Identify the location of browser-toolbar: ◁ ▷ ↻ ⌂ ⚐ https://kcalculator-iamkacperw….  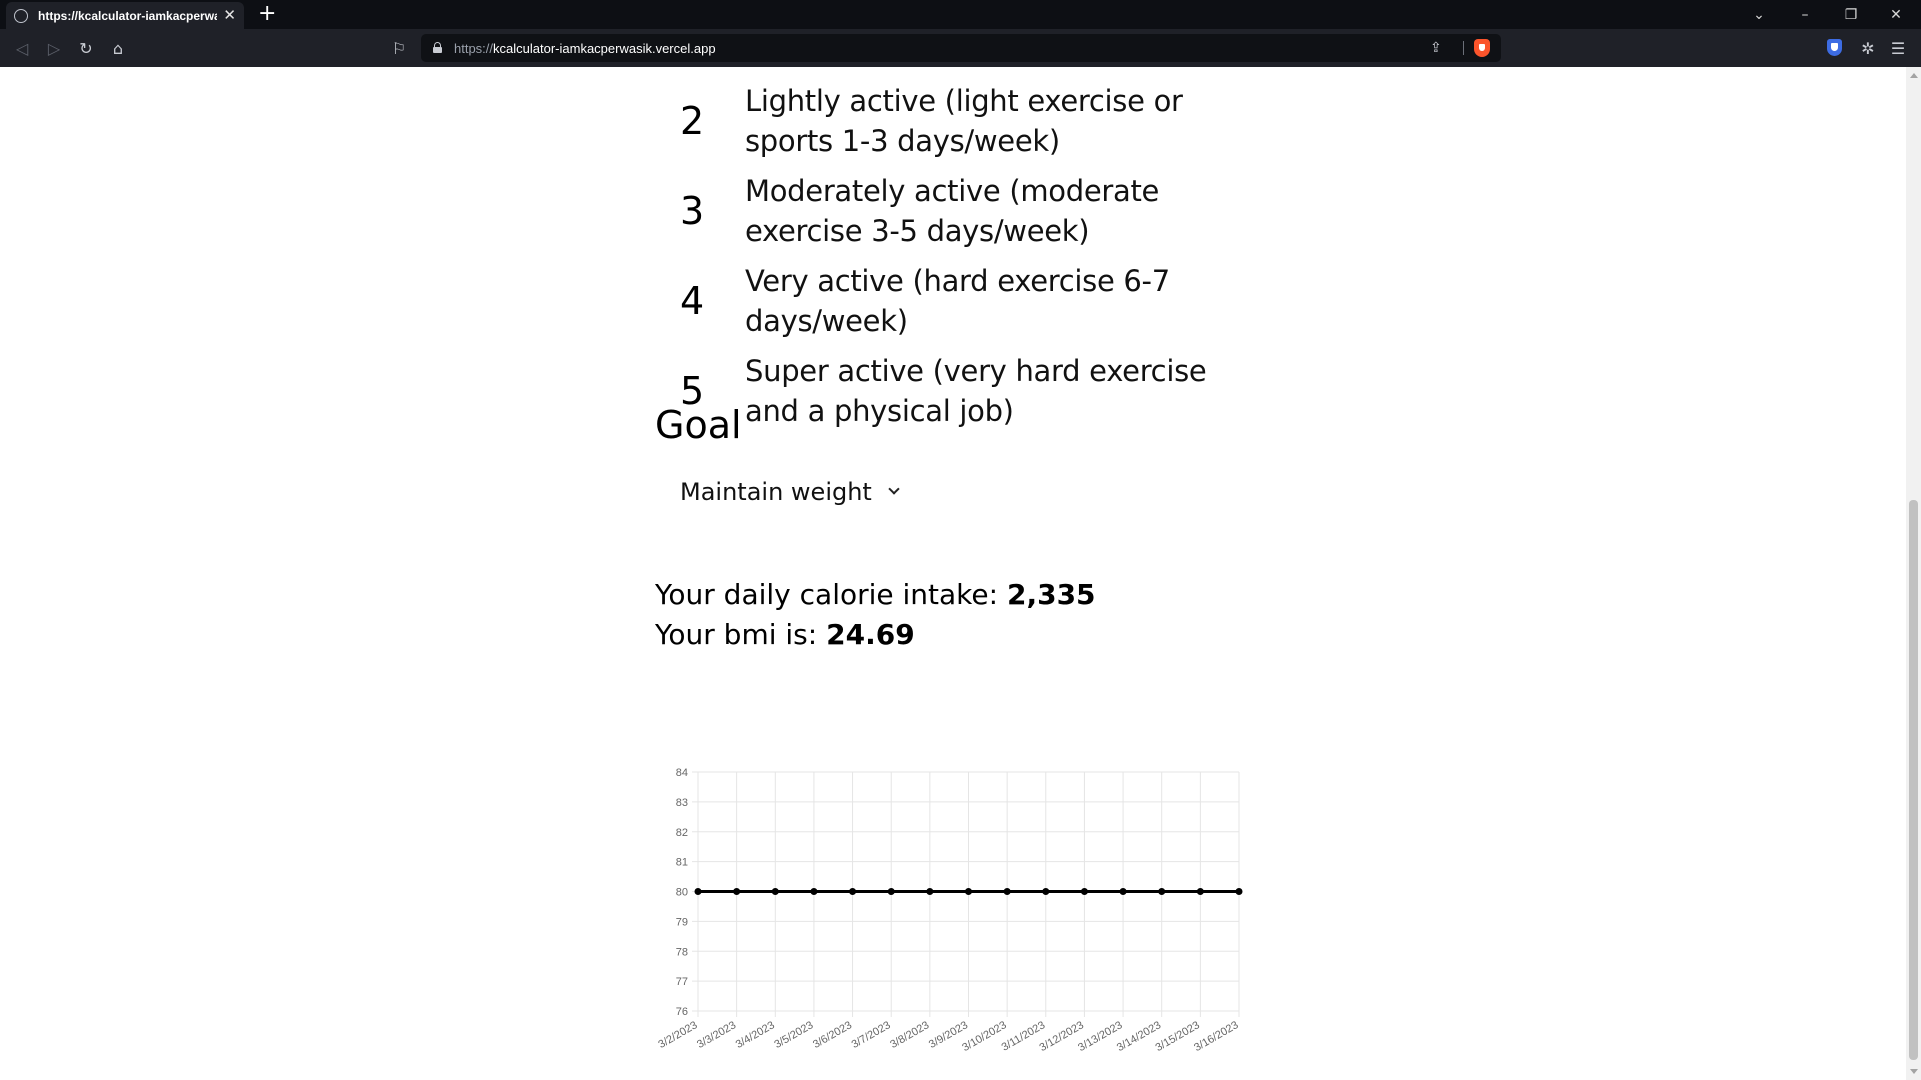
(960, 48).